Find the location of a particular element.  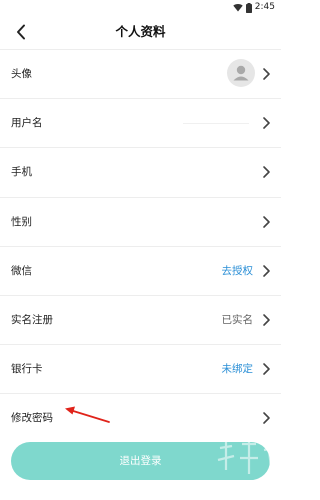

avatar-placeholder-icon is located at coordinates (241, 73).